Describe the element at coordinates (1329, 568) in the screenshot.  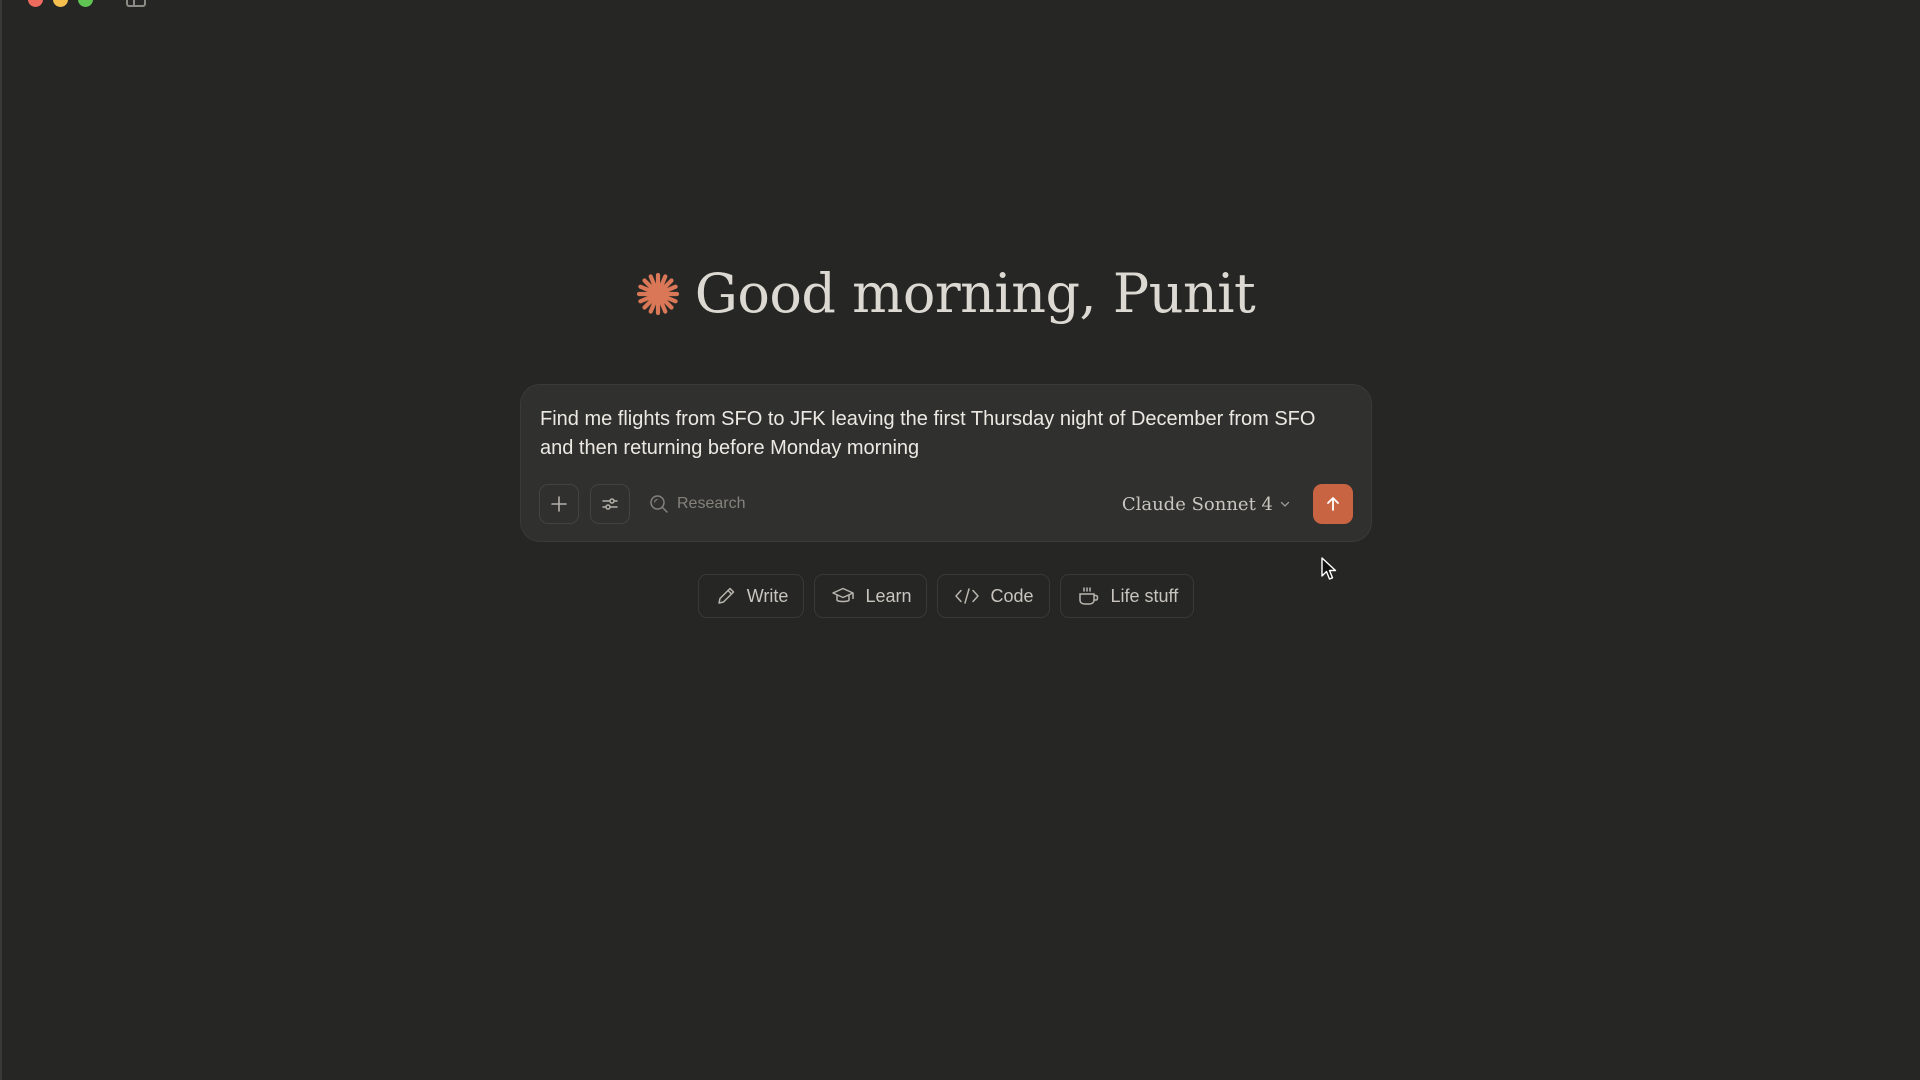
I see `mouse-cursor-icon` at that location.